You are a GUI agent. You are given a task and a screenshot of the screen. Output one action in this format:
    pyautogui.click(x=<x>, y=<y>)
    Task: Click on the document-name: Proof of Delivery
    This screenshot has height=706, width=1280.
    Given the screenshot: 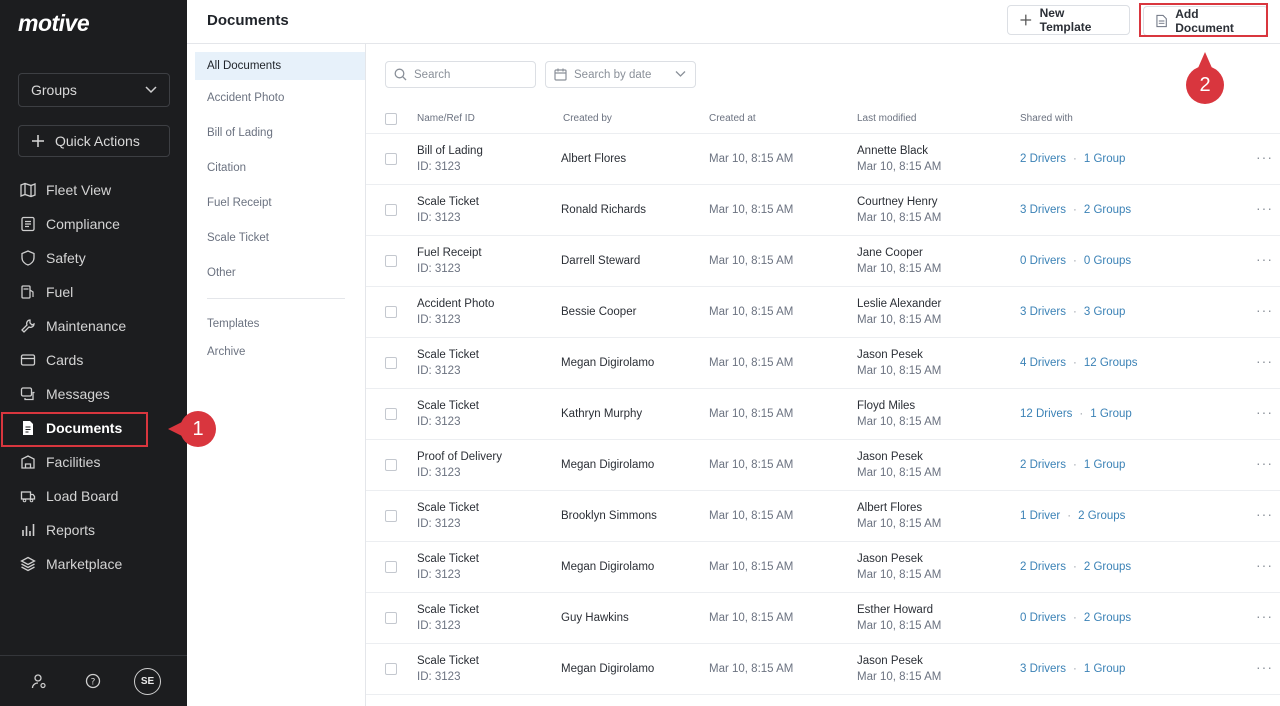 What is the action you would take?
    pyautogui.click(x=459, y=457)
    